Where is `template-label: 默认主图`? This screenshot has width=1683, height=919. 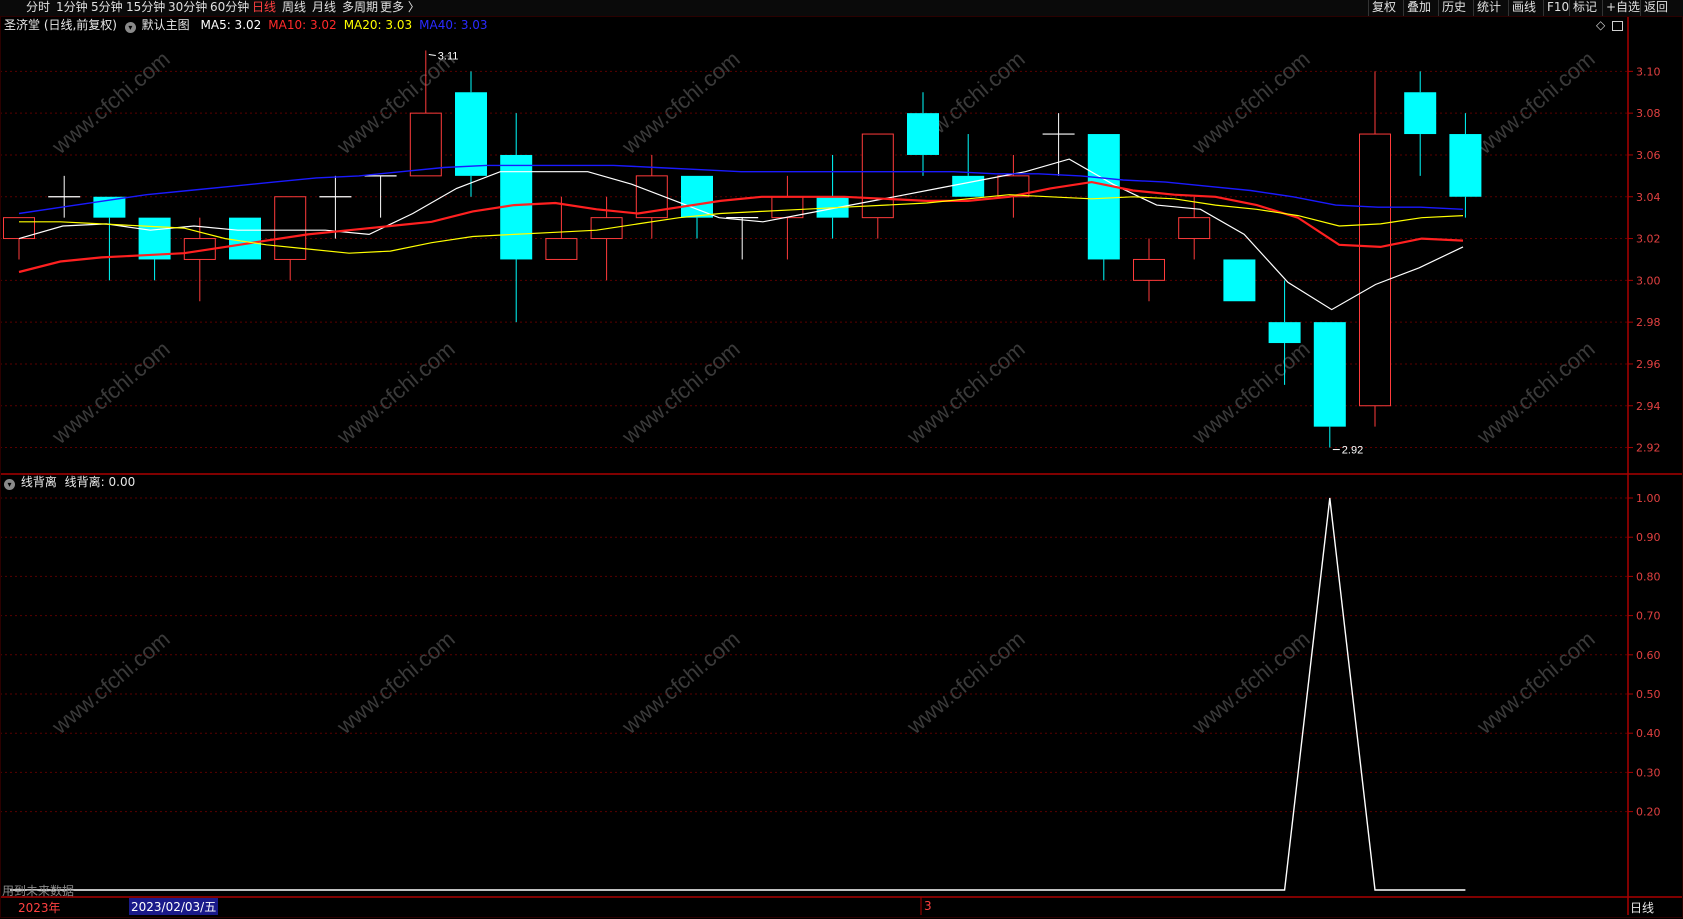 template-label: 默认主图 is located at coordinates (166, 25).